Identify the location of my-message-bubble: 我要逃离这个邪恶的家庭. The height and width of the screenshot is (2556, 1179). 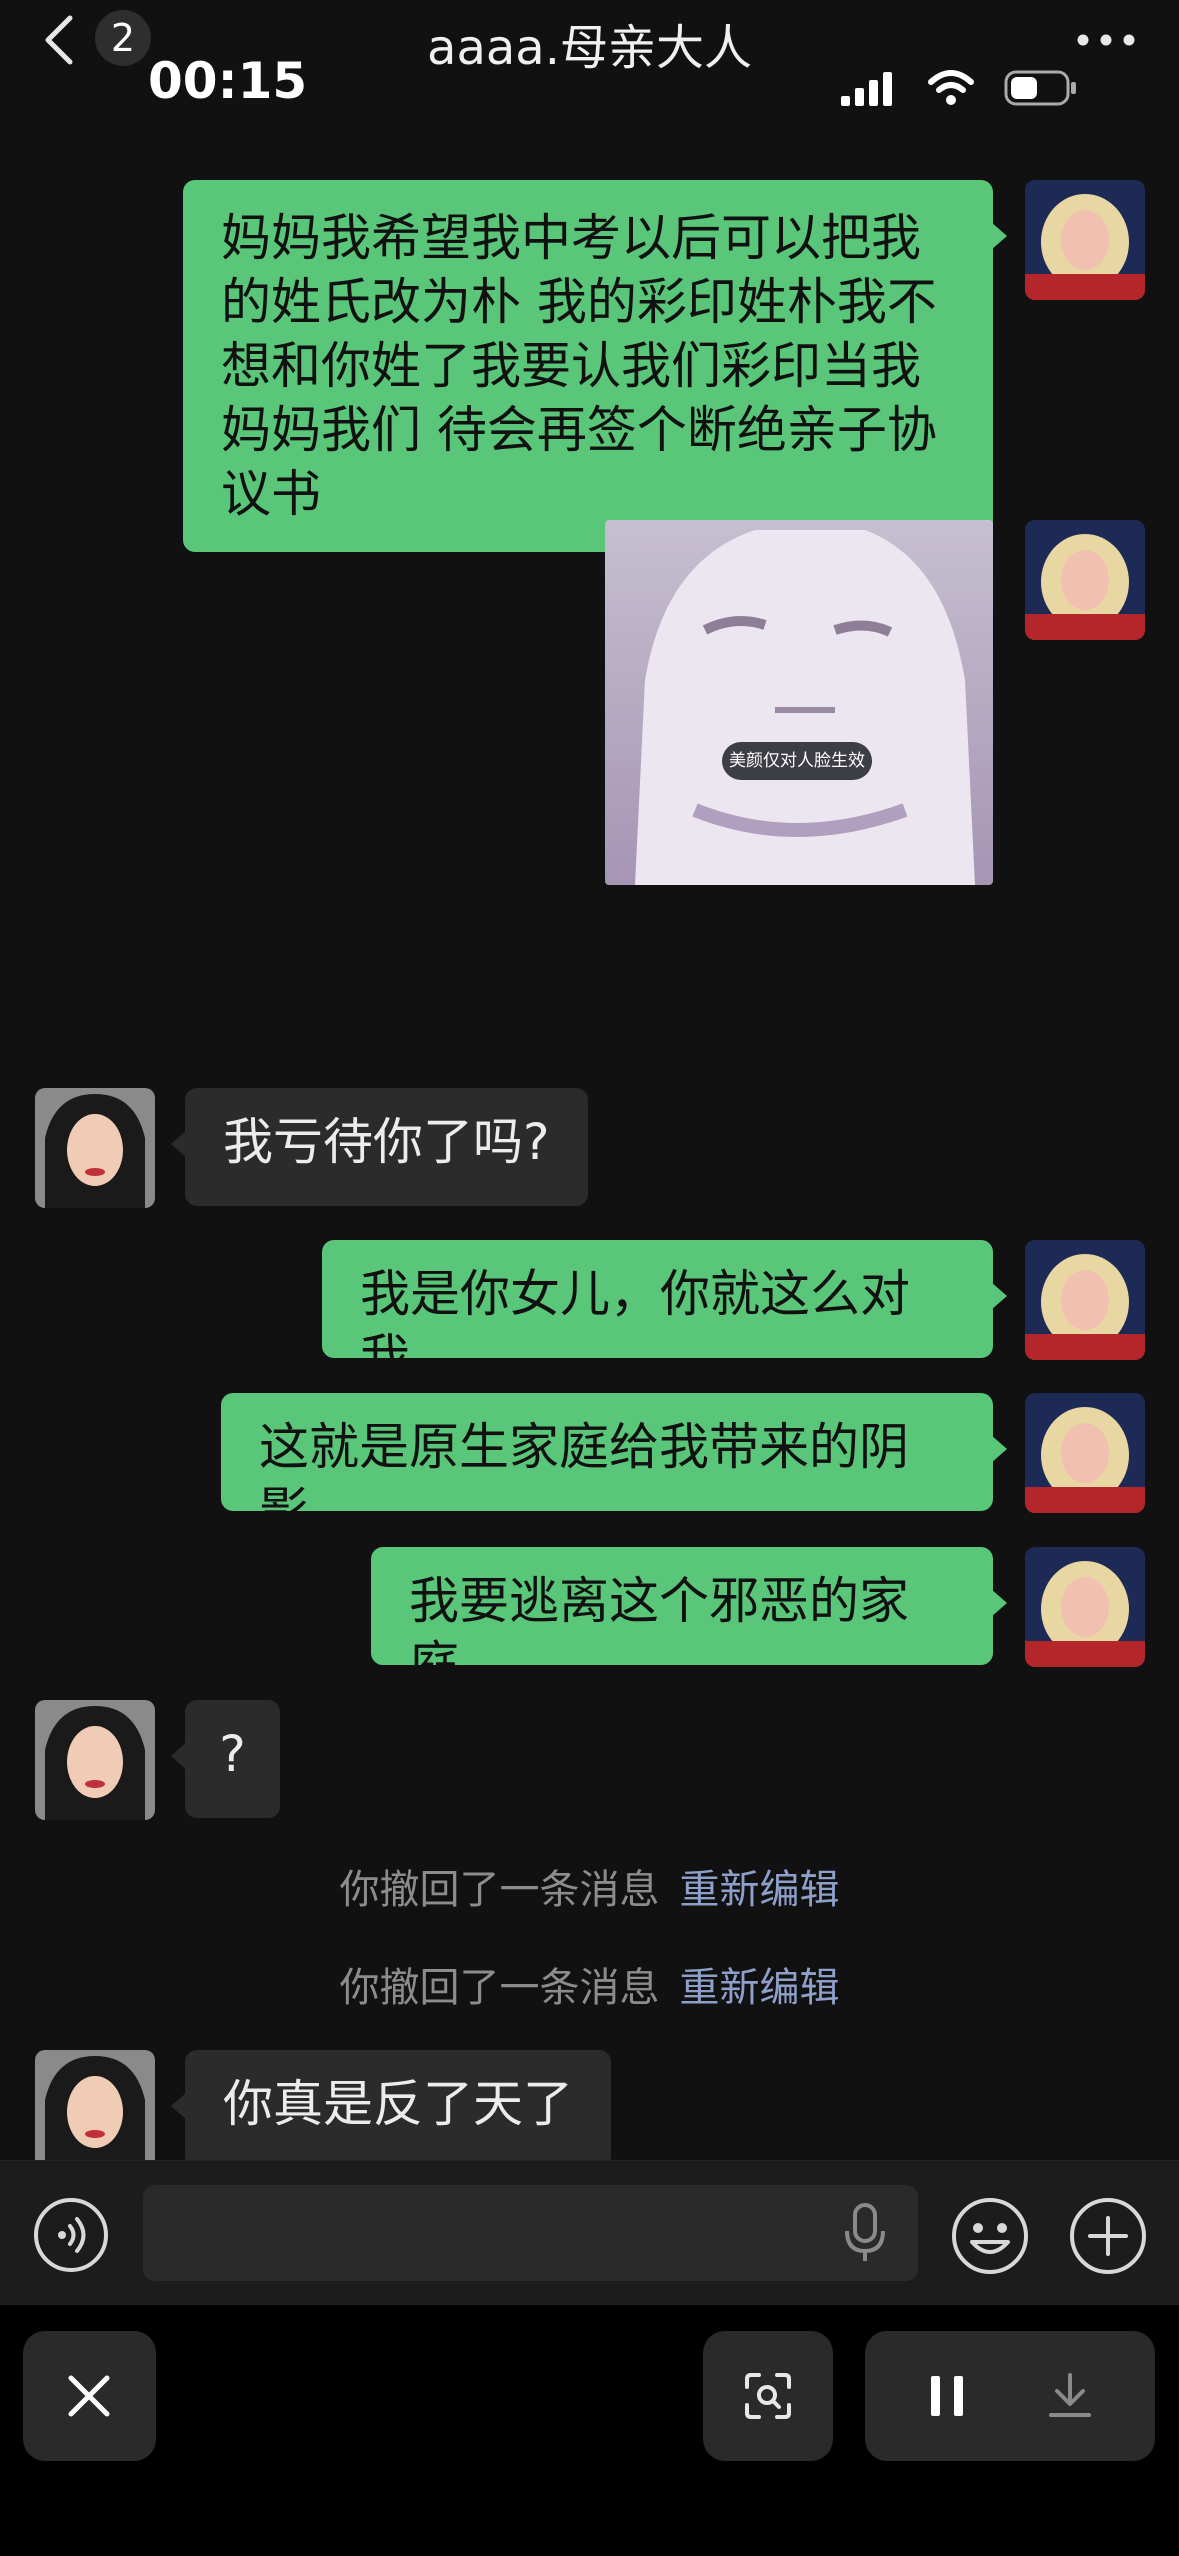
(689, 1620).